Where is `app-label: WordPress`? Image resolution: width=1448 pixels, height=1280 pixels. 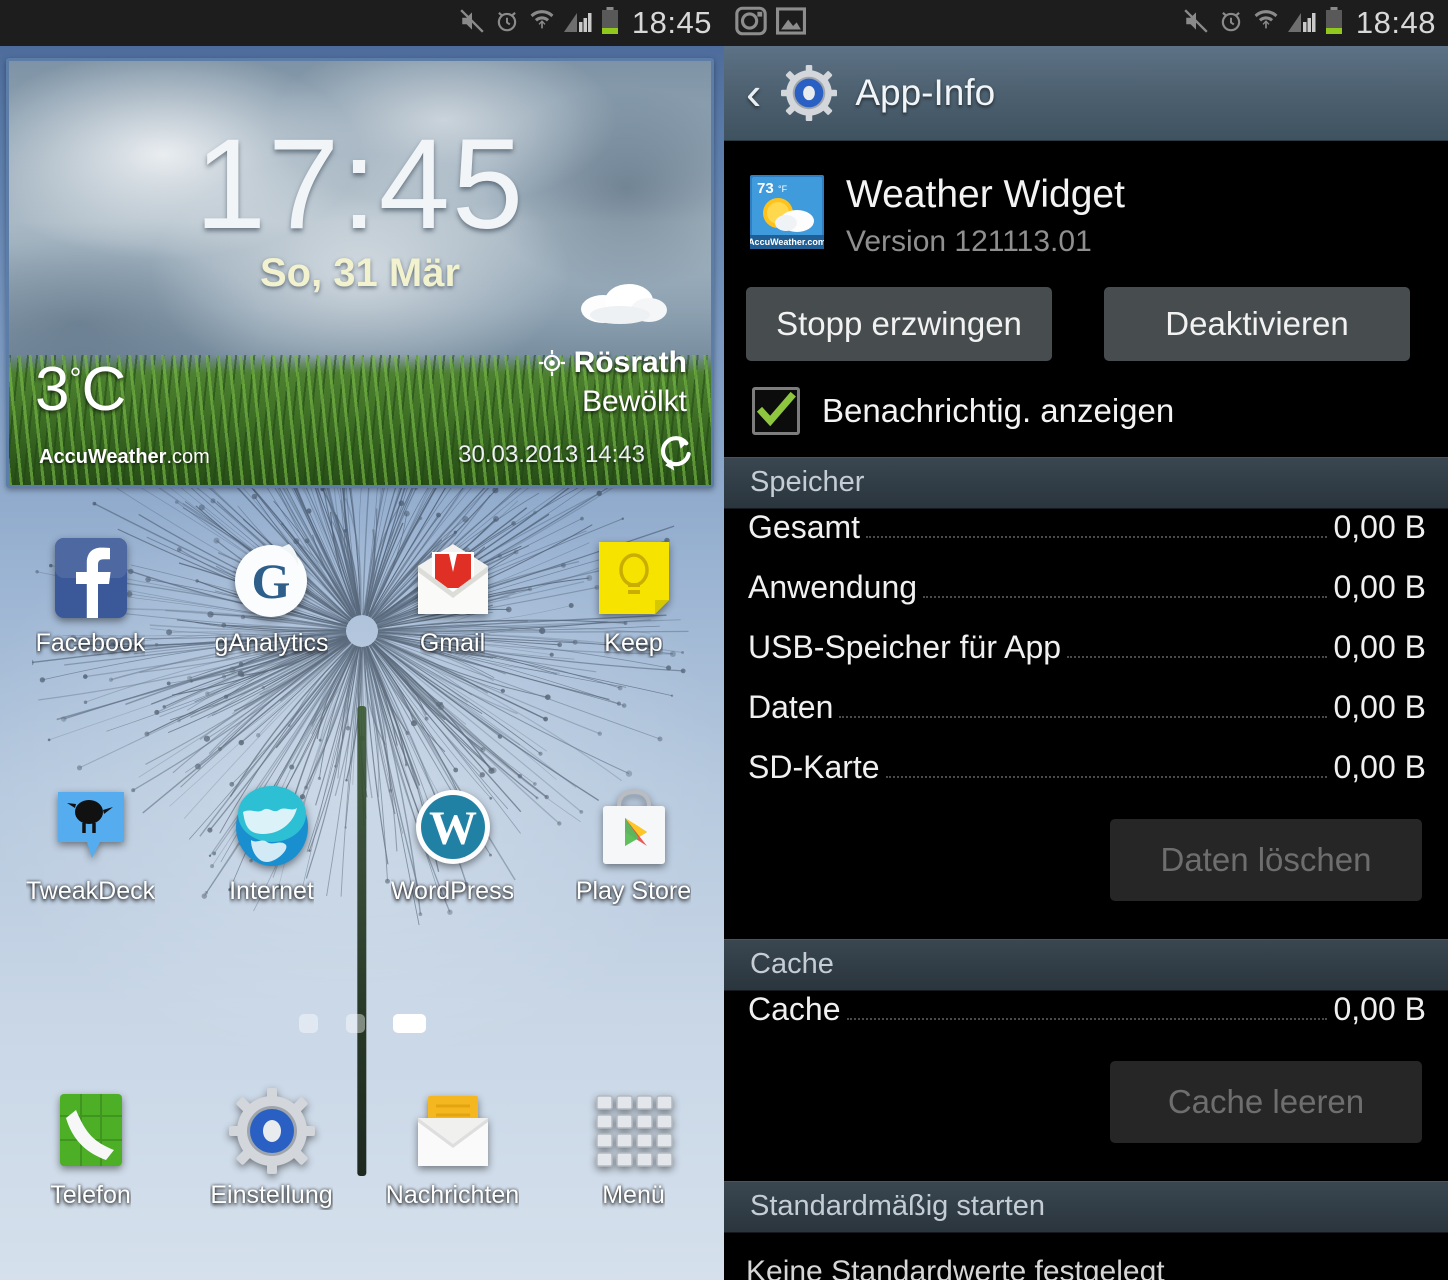
app-label: WordPress is located at coordinates (452, 891).